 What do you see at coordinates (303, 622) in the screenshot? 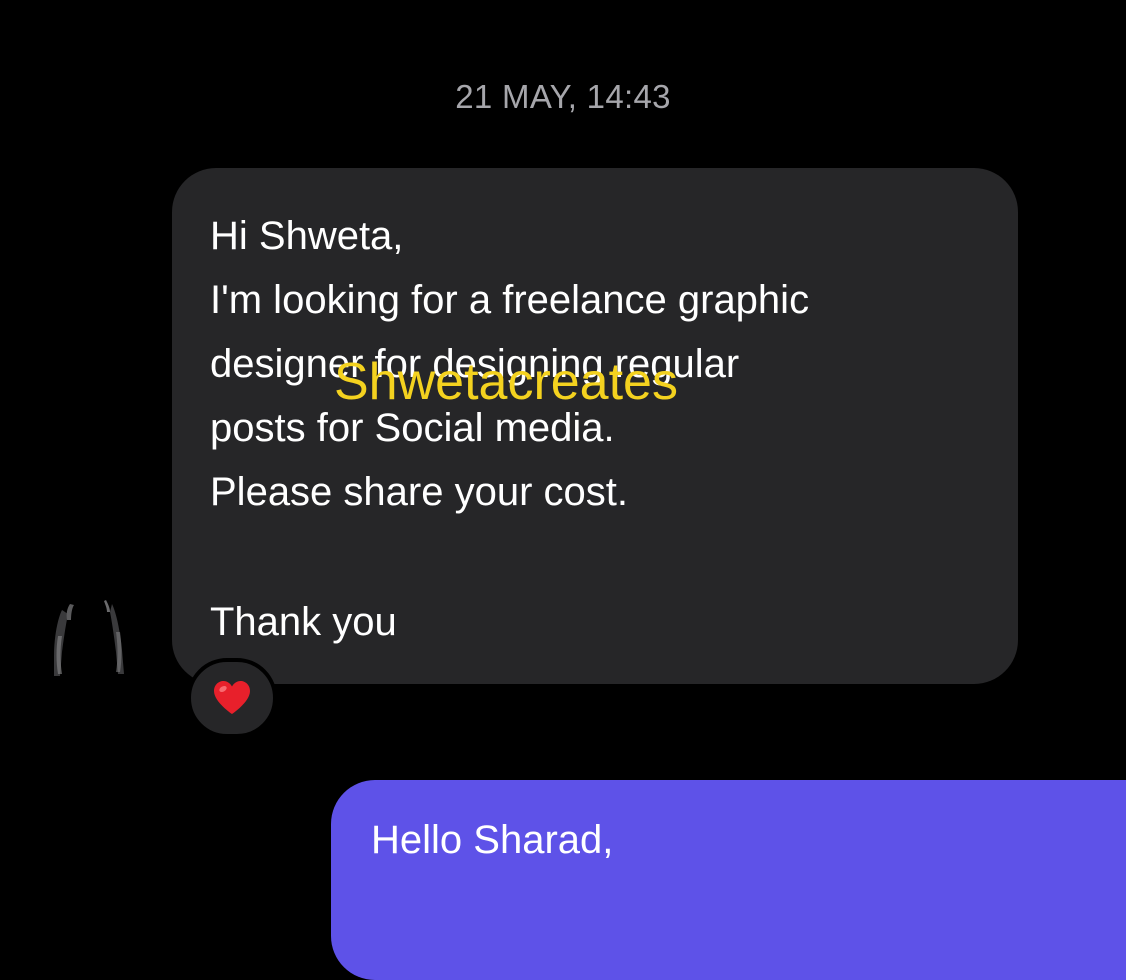
I see `message-line: Thank you` at bounding box center [303, 622].